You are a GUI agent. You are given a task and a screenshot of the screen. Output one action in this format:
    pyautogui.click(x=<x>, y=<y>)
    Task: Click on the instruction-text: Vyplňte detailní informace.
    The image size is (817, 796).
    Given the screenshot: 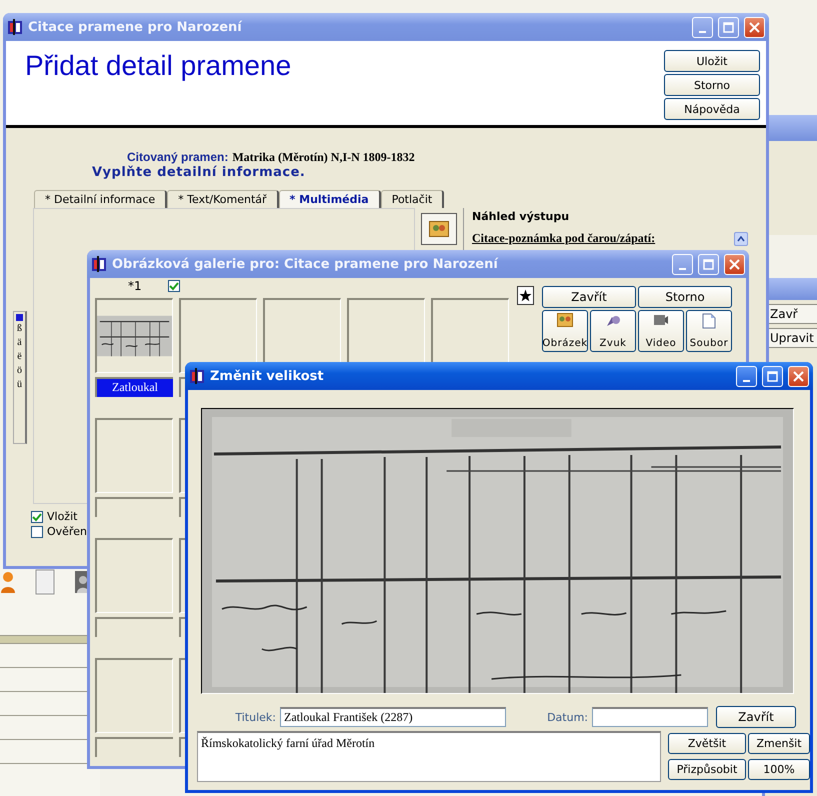 What is the action you would take?
    pyautogui.click(x=198, y=172)
    